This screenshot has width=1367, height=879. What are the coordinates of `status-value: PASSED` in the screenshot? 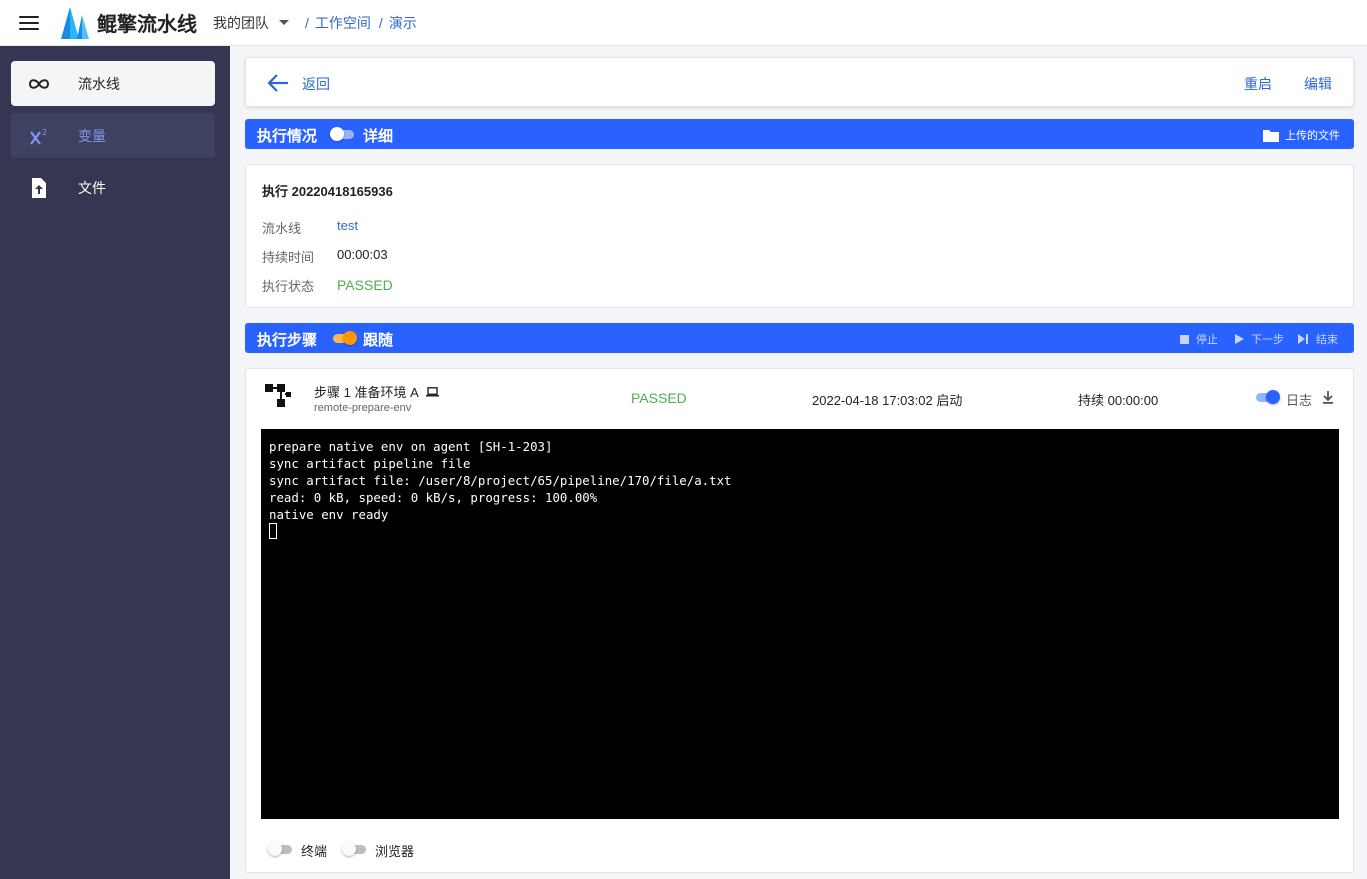 It's located at (365, 285).